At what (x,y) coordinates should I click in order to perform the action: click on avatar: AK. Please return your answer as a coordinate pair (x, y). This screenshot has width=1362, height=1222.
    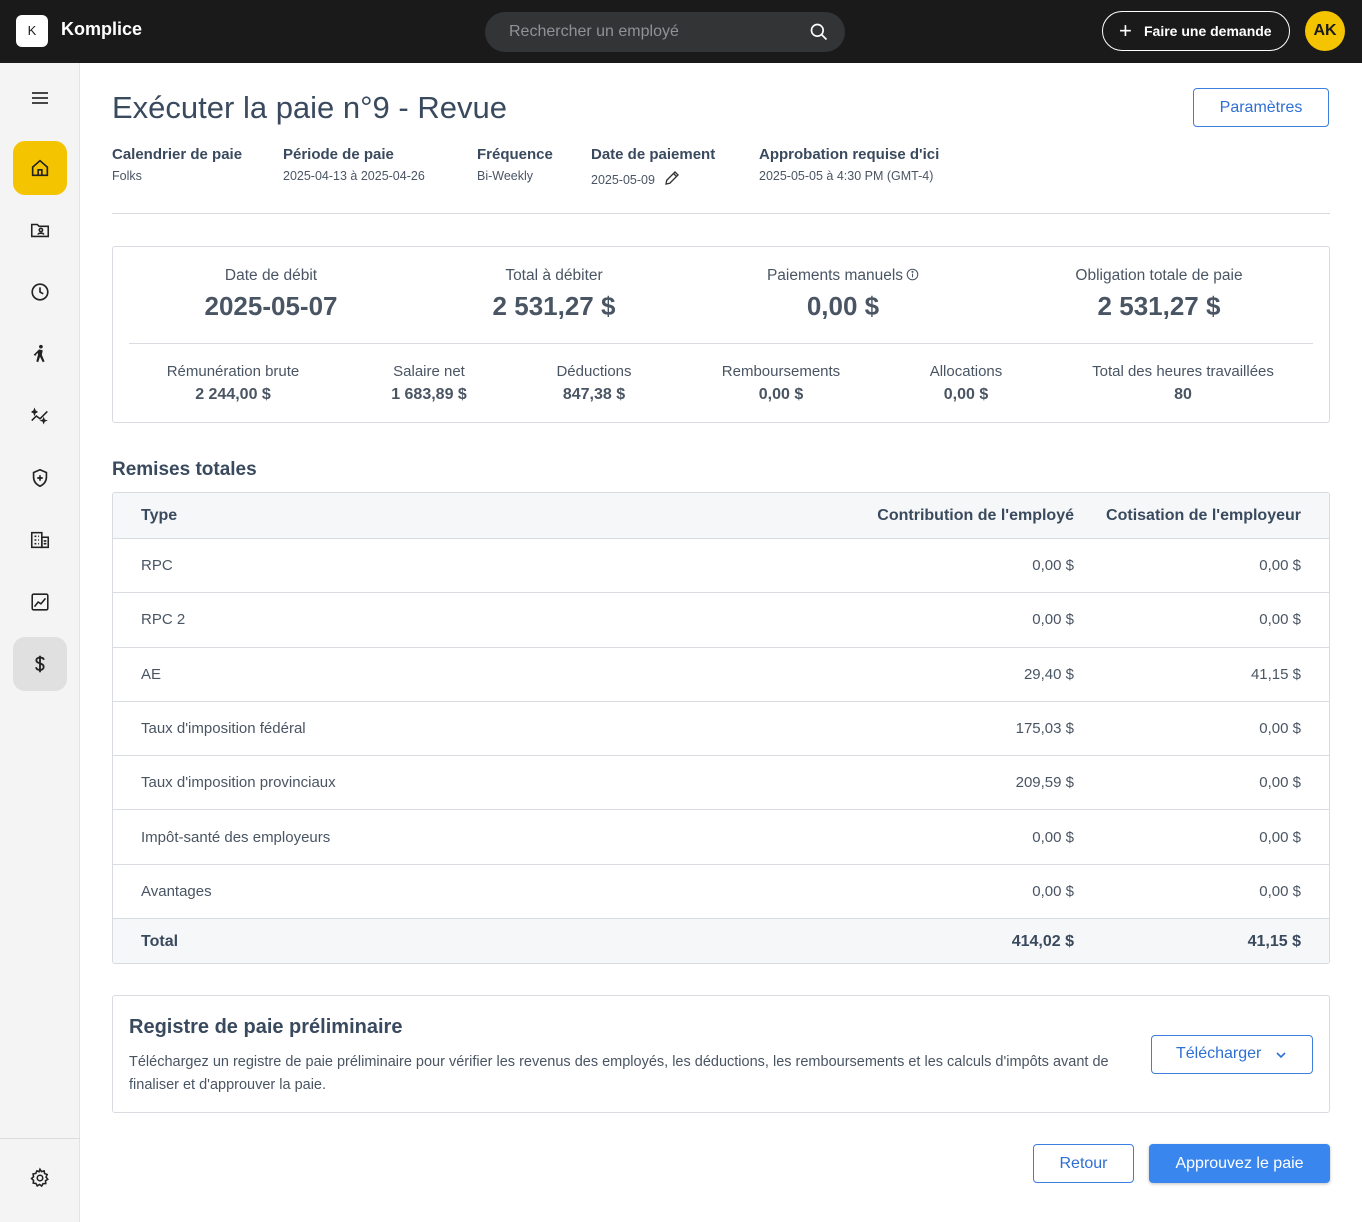
    Looking at the image, I should click on (1325, 31).